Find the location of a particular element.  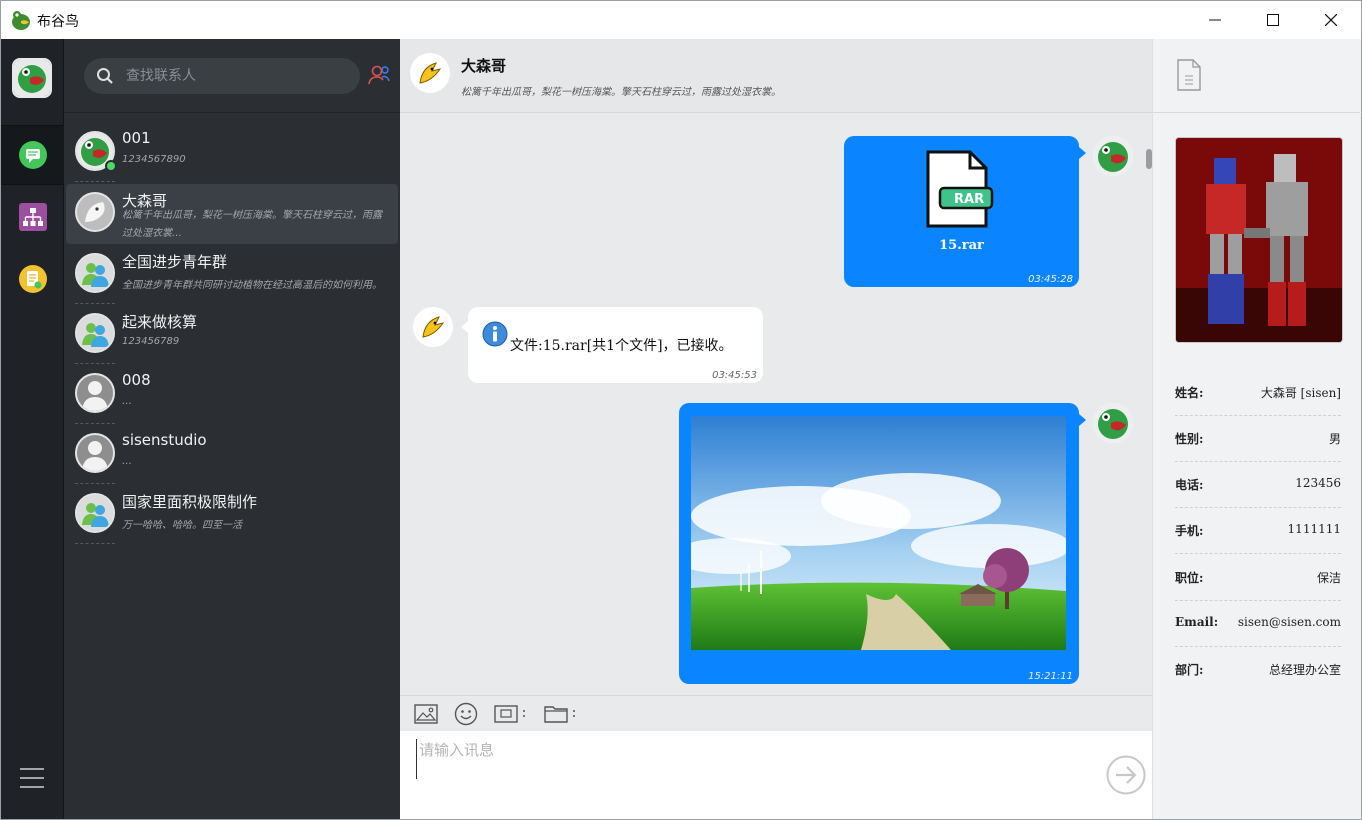

field-value: 保洁 is located at coordinates (1328, 578).